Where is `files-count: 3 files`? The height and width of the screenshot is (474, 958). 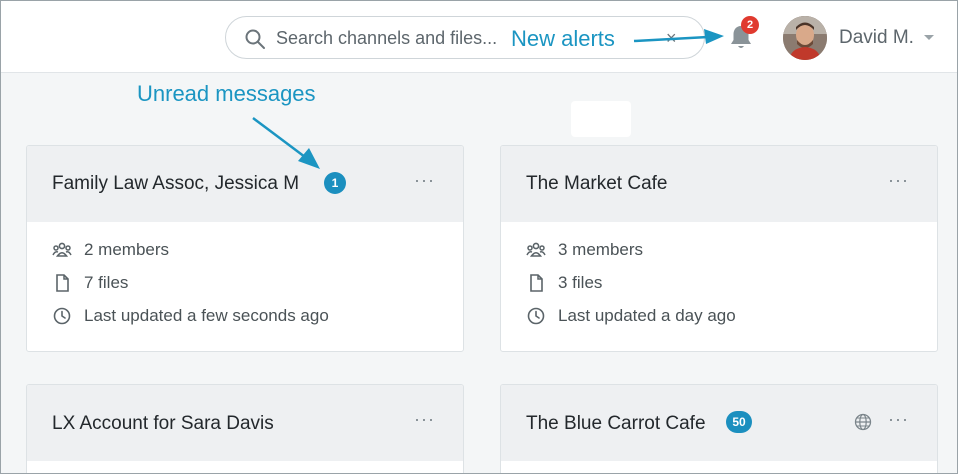
files-count: 3 files is located at coordinates (580, 282).